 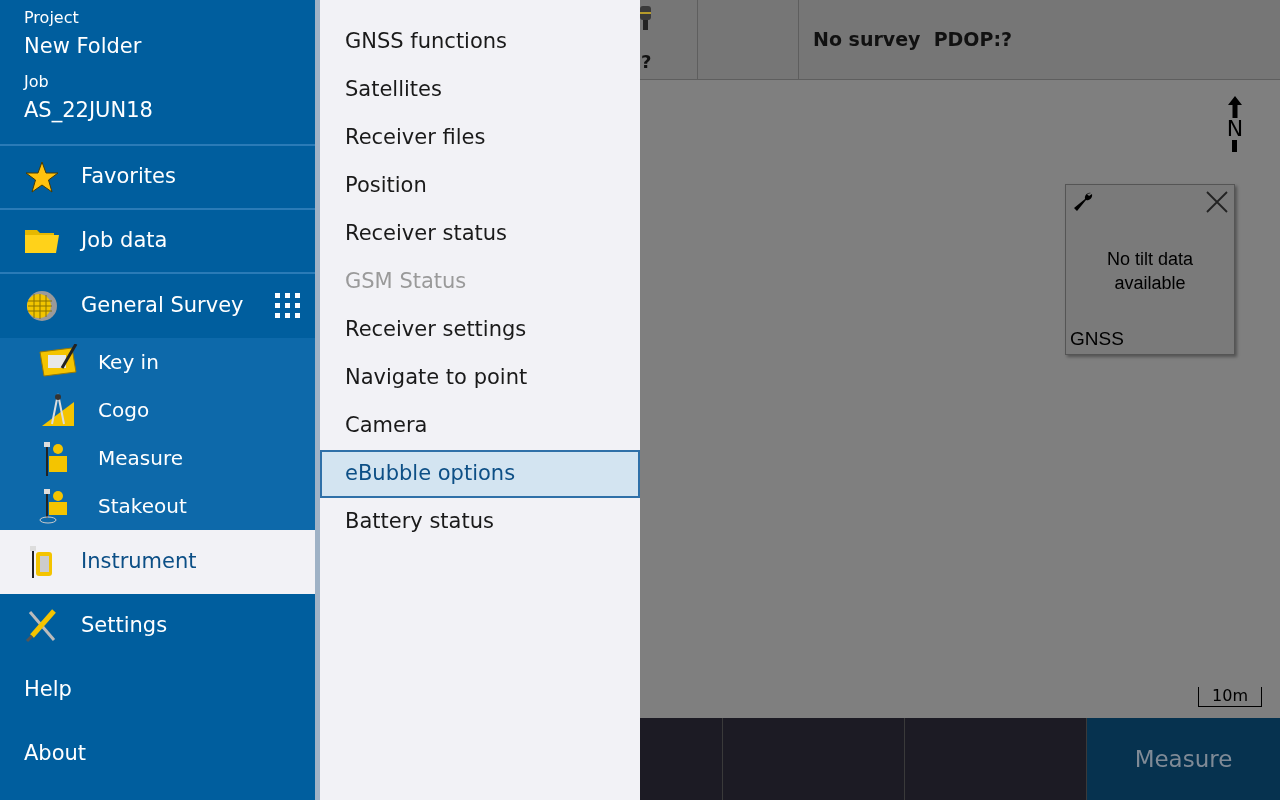 What do you see at coordinates (89, 111) in the screenshot?
I see `job-name: AS_22JUN18` at bounding box center [89, 111].